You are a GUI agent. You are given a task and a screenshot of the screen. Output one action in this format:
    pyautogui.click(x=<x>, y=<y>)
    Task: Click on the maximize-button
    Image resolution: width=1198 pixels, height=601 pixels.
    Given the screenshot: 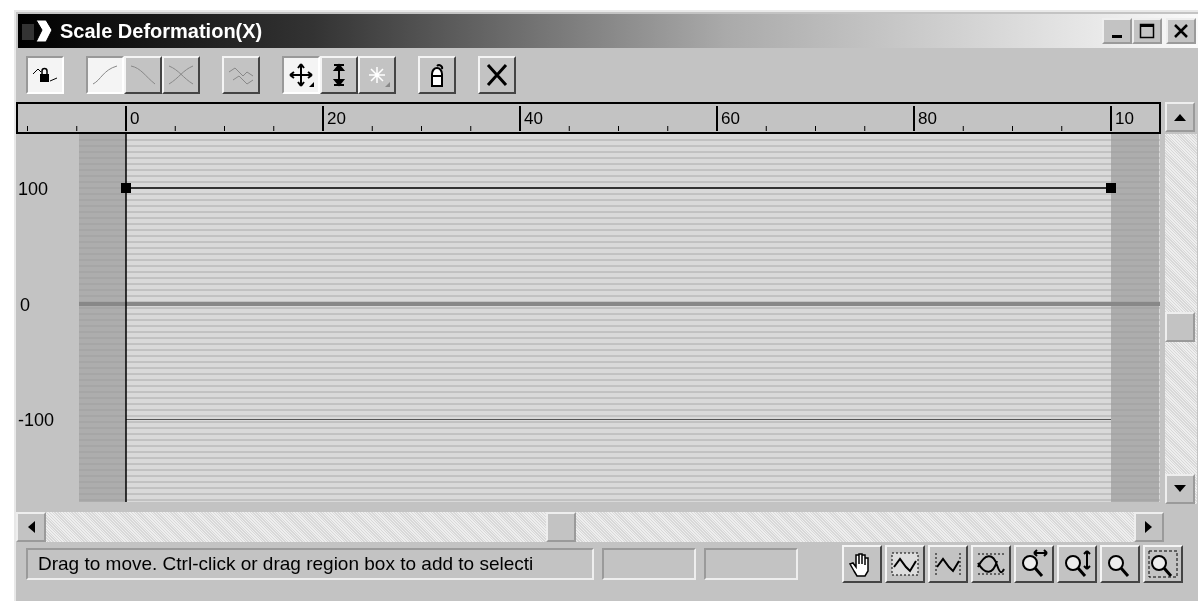 What is the action you would take?
    pyautogui.click(x=1147, y=31)
    